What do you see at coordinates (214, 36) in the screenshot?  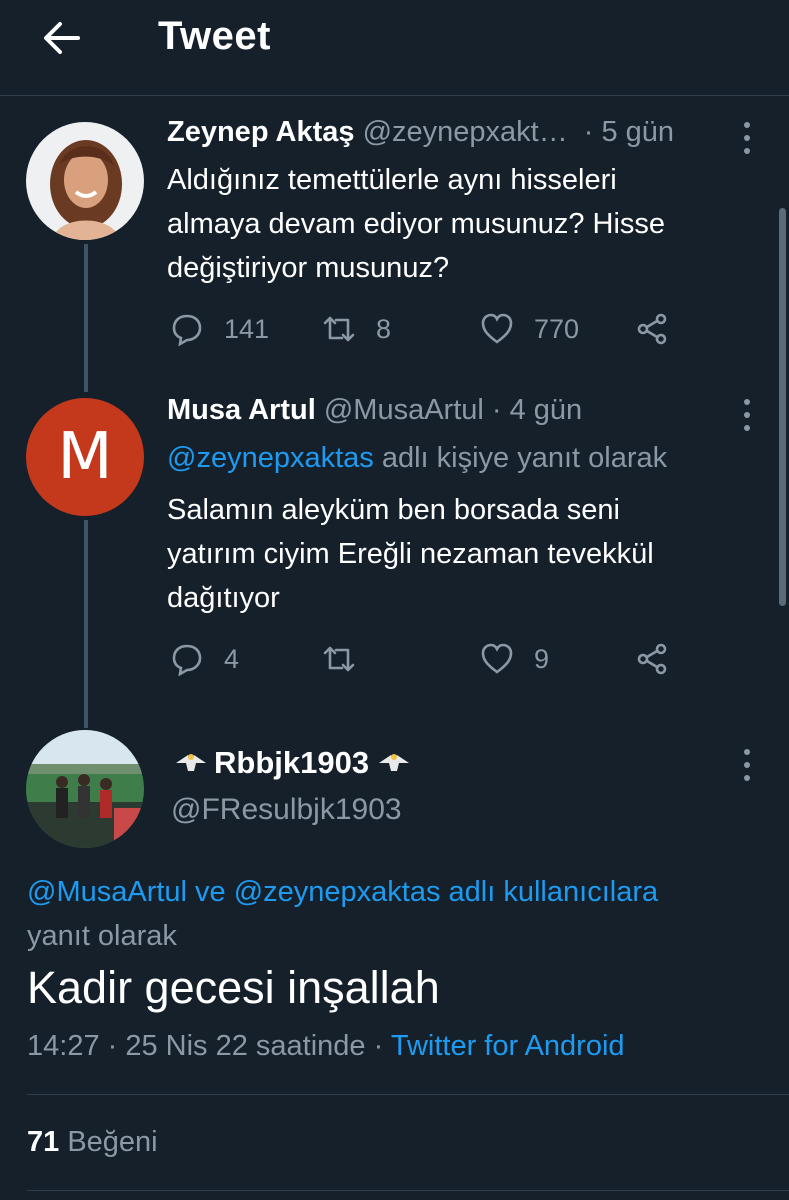 I see `page-title: Tweet` at bounding box center [214, 36].